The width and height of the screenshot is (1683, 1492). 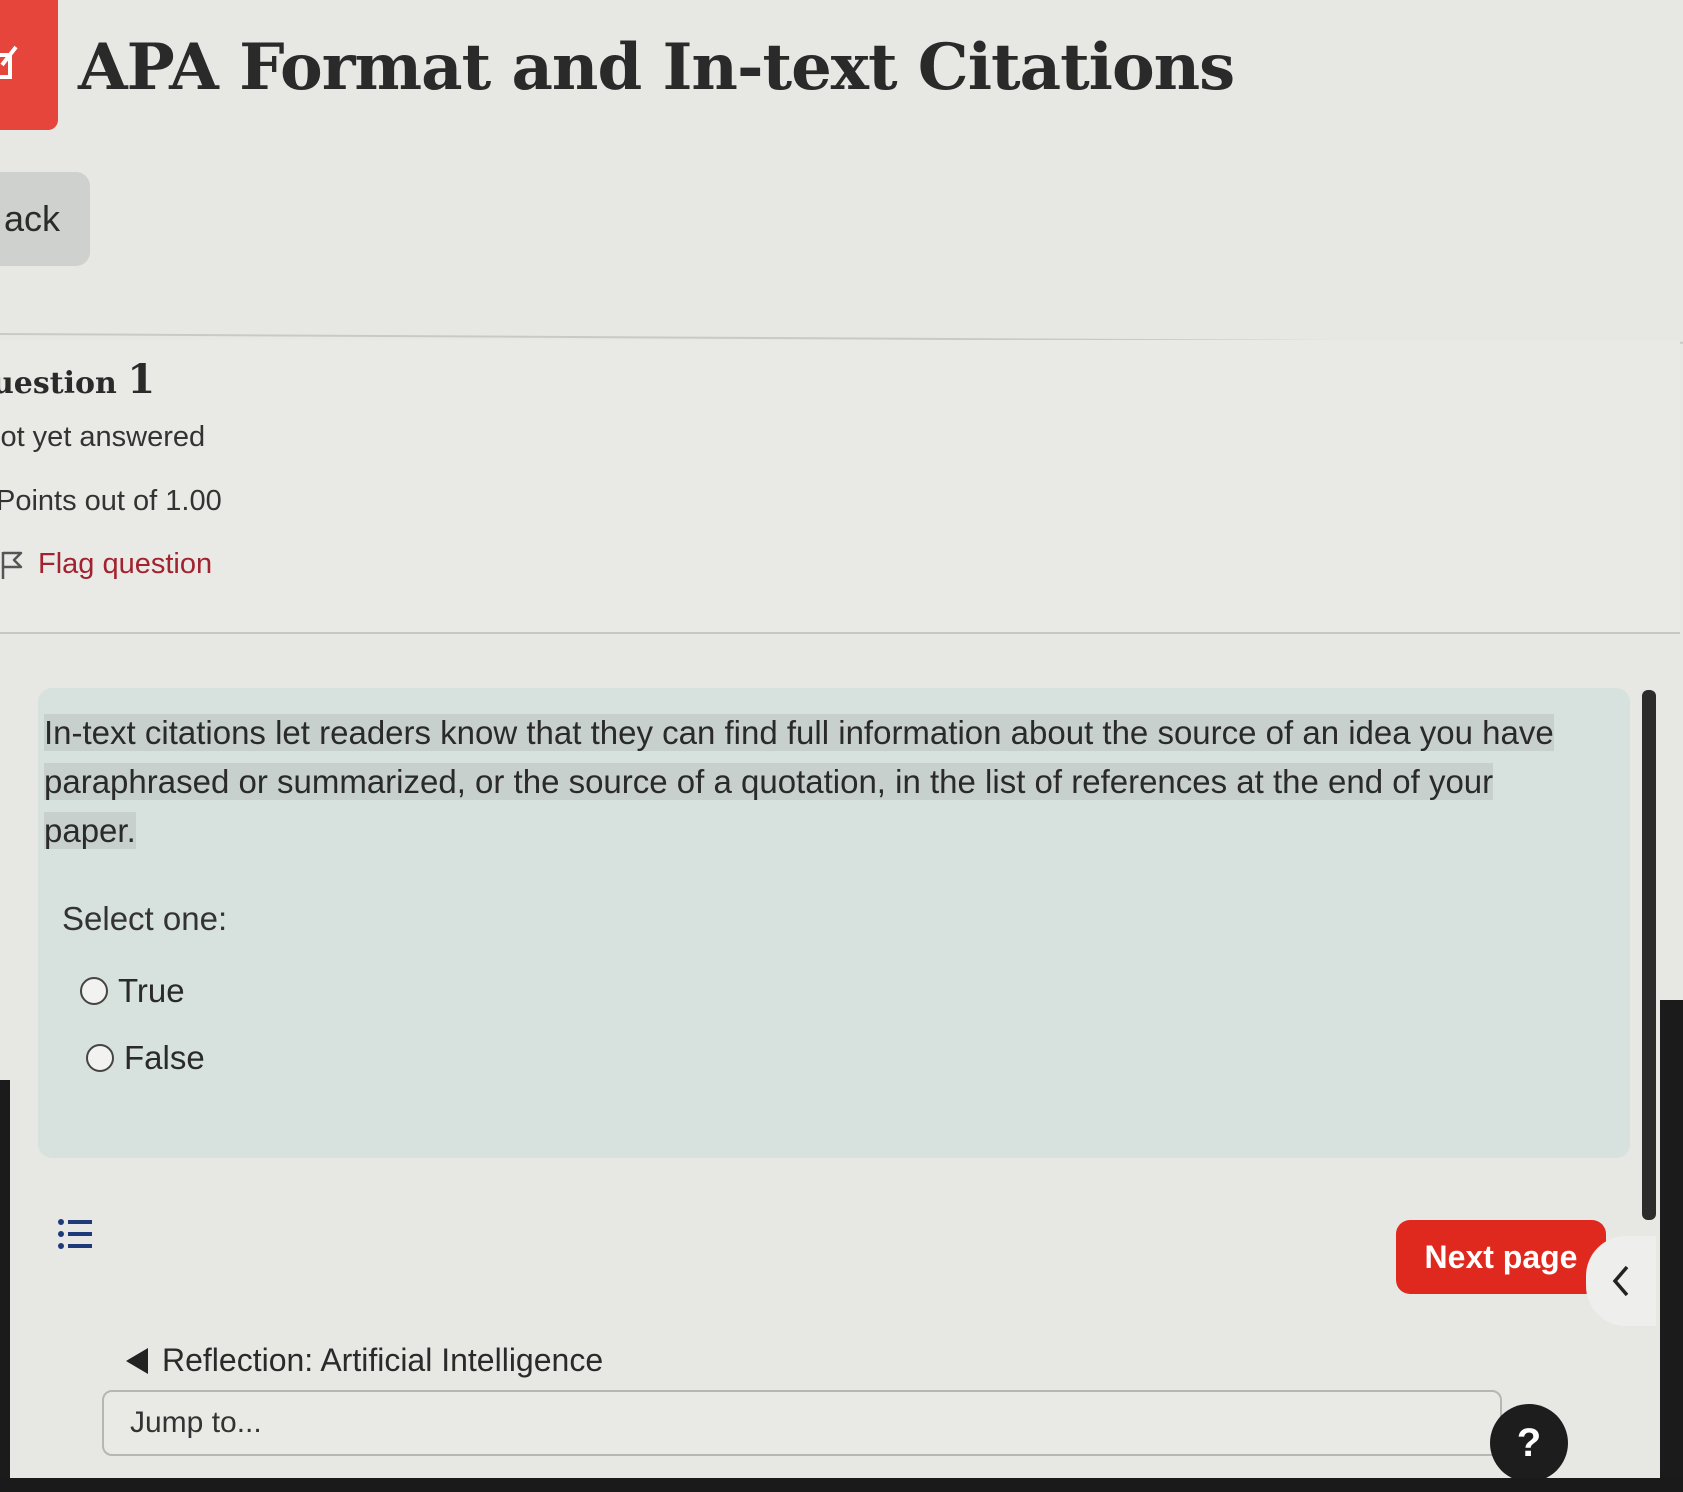 I want to click on scrollbar, so click(x=1649, y=955).